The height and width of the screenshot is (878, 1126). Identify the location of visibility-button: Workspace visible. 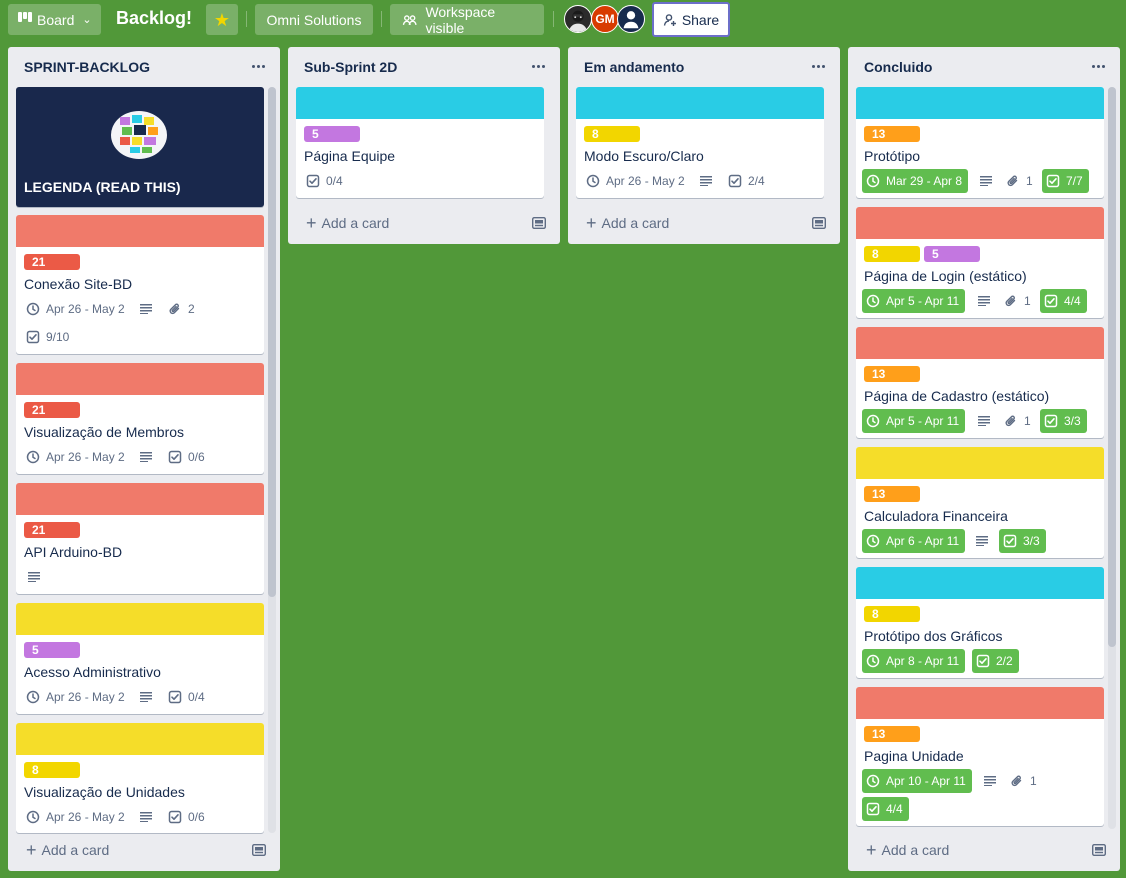
(467, 19).